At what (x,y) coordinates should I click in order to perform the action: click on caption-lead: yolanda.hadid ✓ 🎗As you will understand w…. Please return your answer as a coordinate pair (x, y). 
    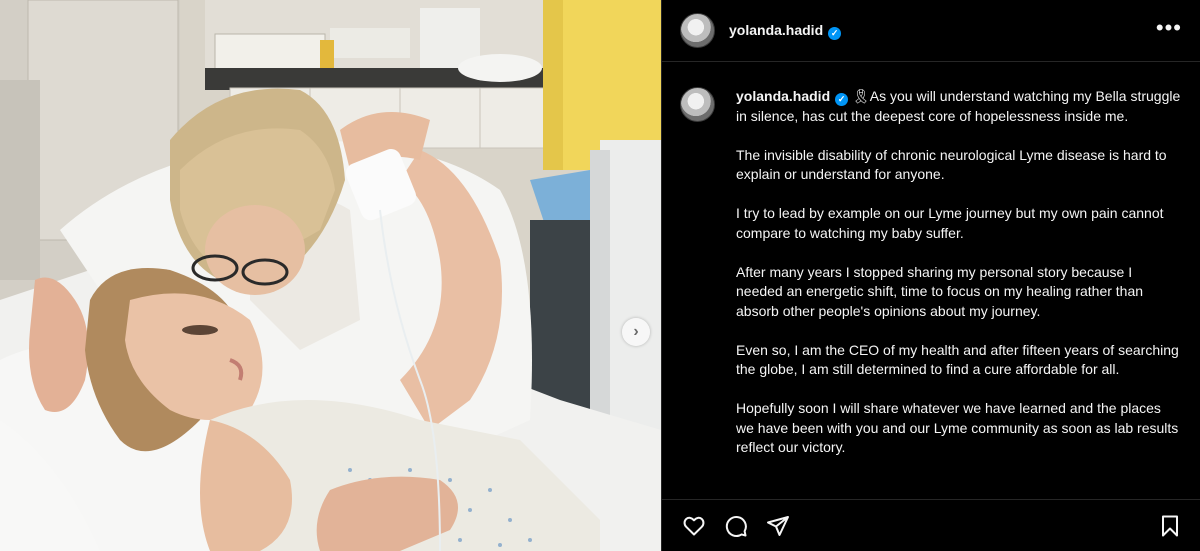
    Looking at the image, I should click on (959, 106).